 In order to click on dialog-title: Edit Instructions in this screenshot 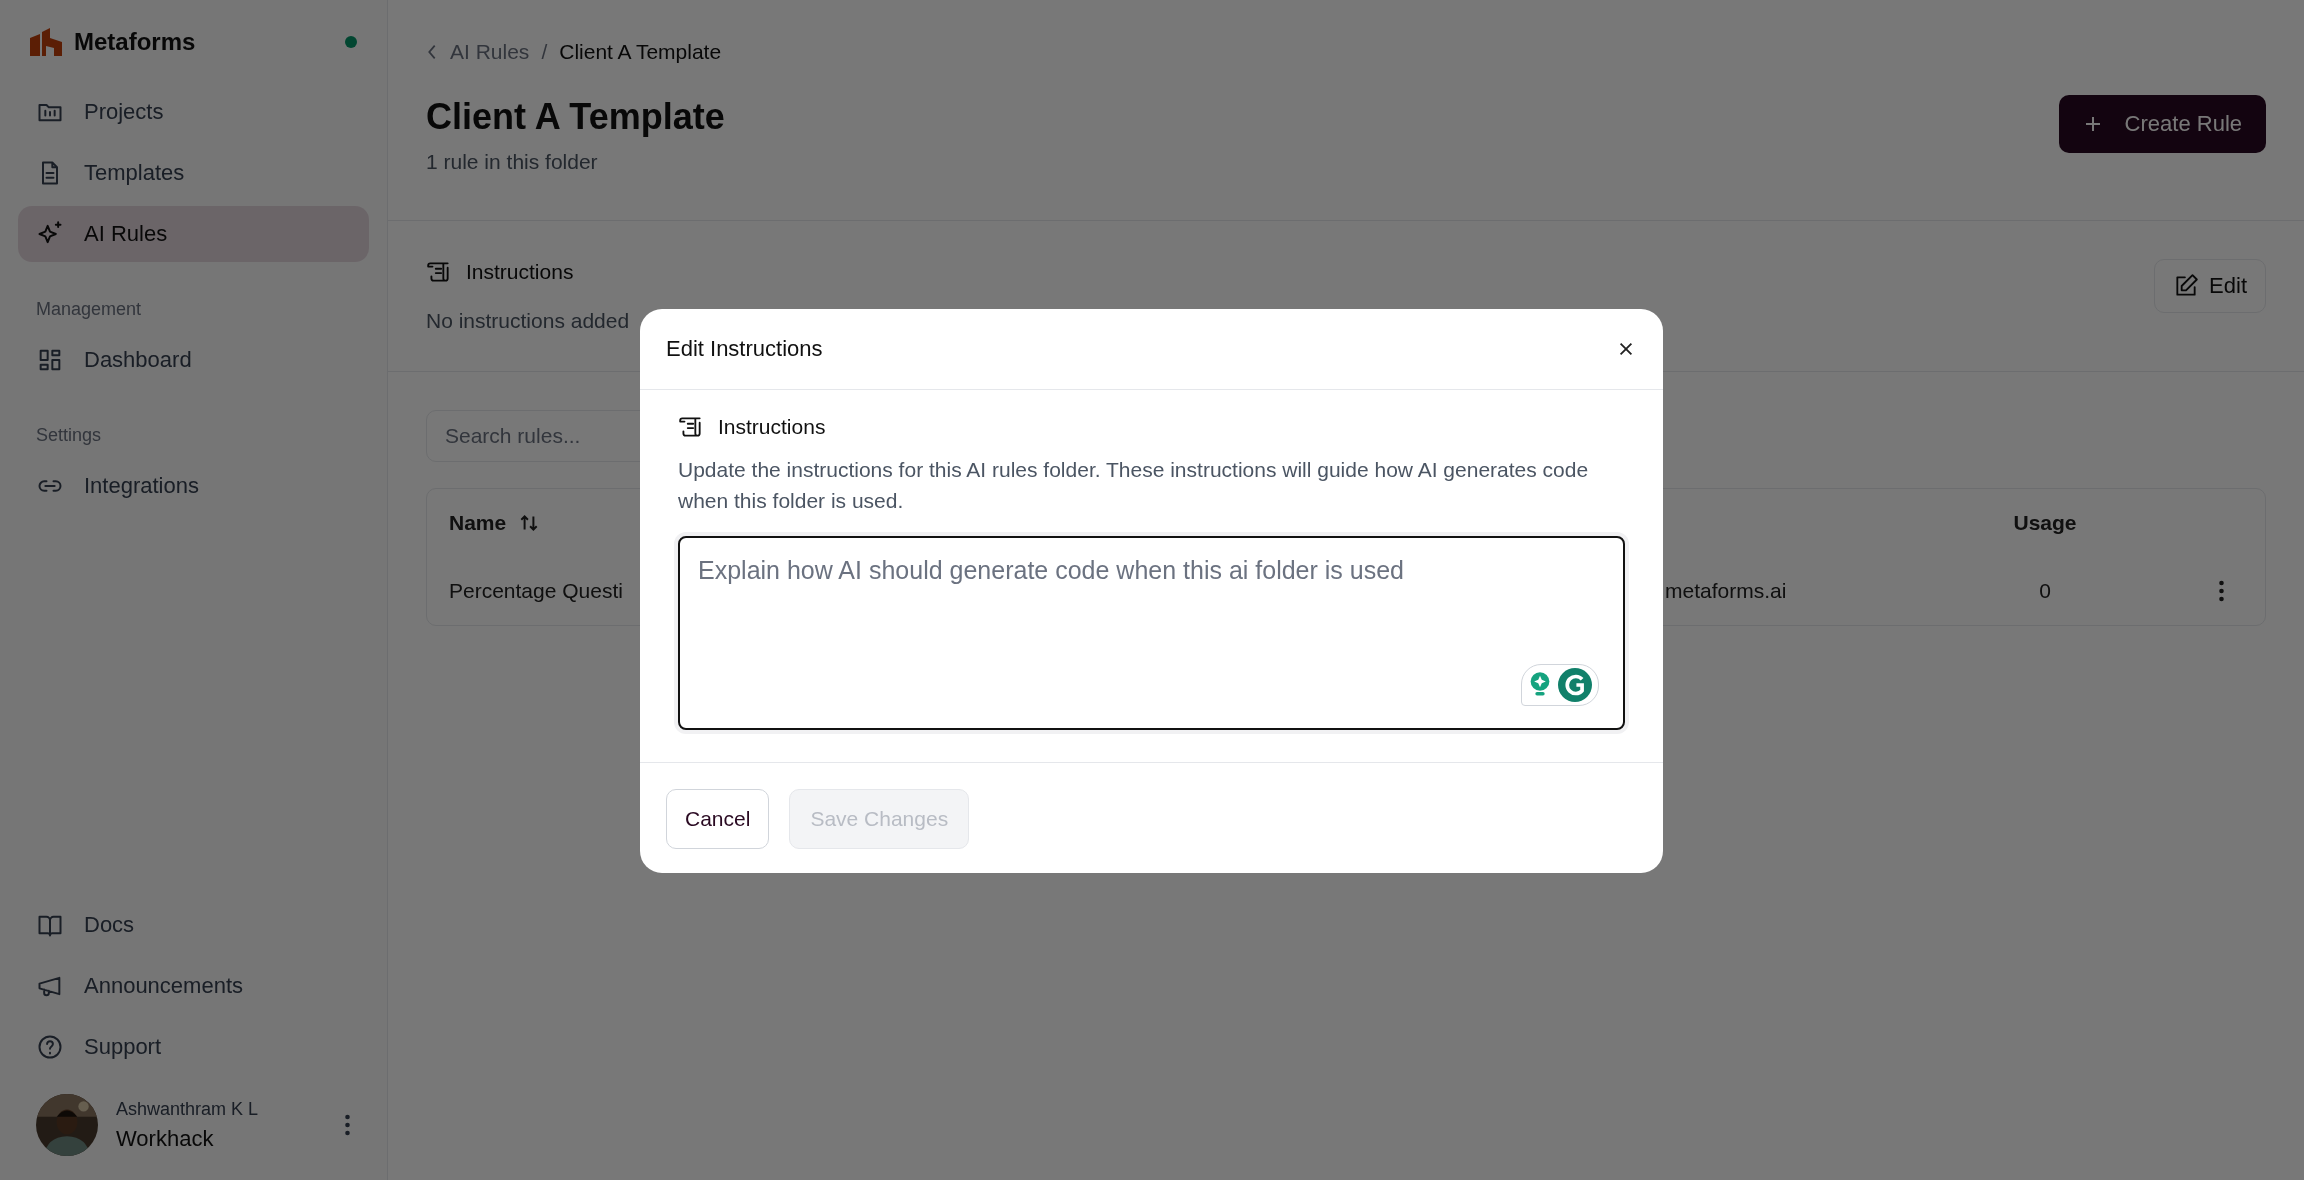, I will do `click(744, 349)`.